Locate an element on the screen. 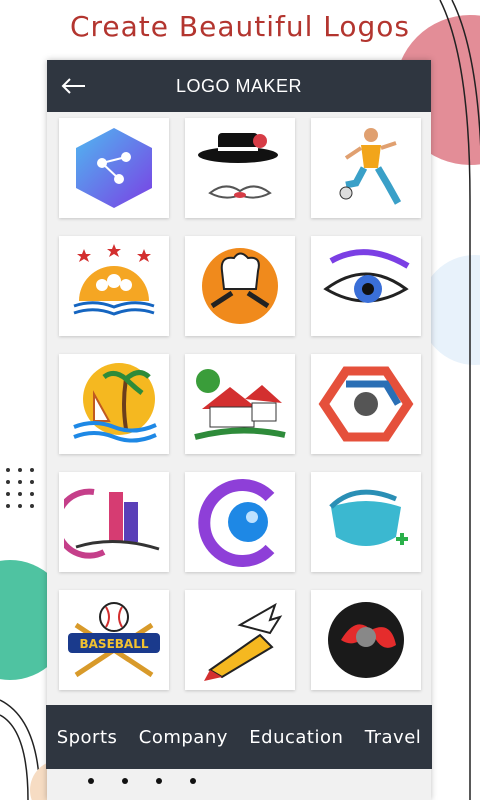 Image resolution: width=480 pixels, height=800 pixels. soccer-player-logo is located at coordinates (366, 168).